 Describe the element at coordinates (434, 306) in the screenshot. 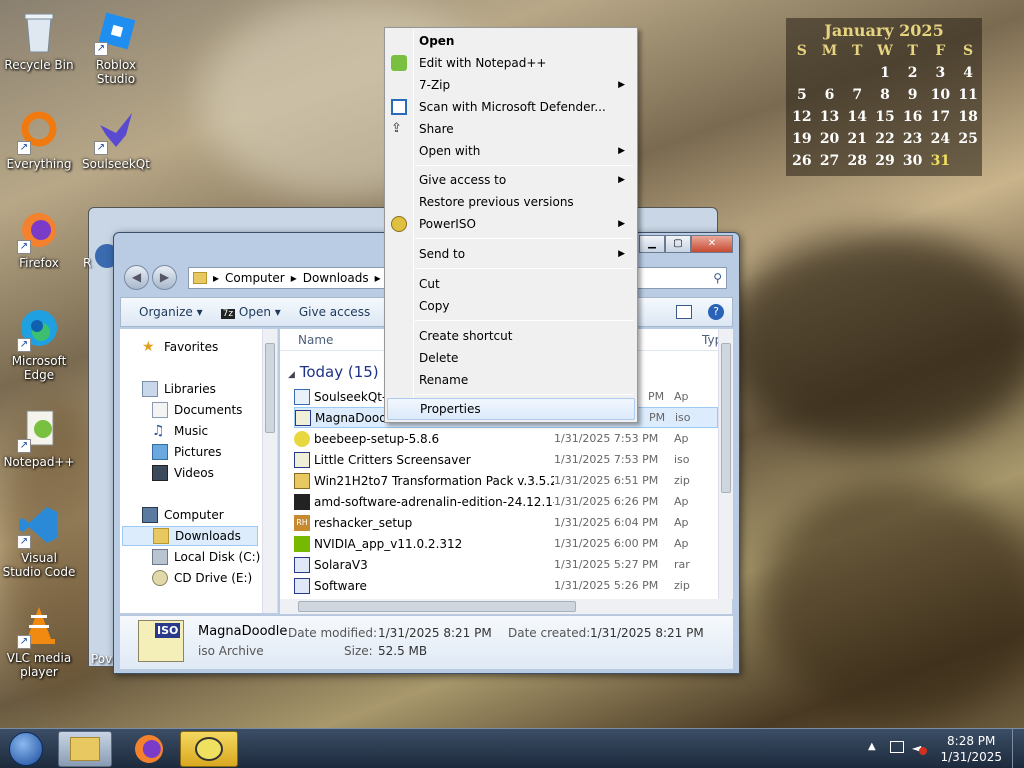

I see `menu-item-label: Copy` at that location.